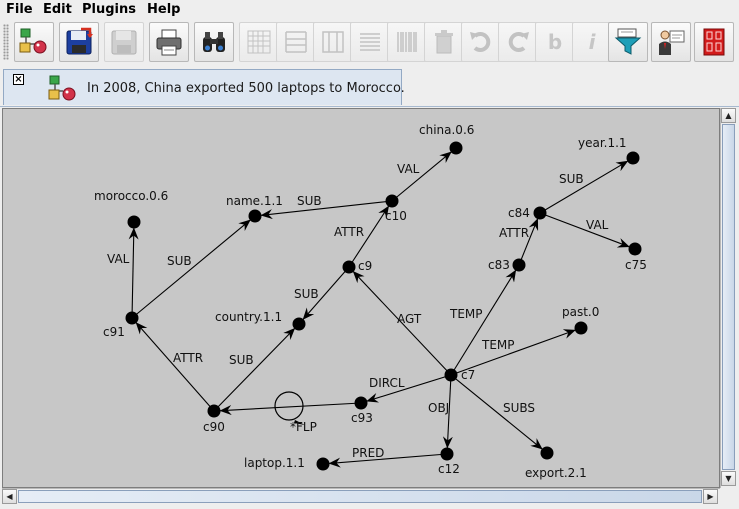 Image resolution: width=739 pixels, height=509 pixels. I want to click on barcode-button, so click(407, 42).